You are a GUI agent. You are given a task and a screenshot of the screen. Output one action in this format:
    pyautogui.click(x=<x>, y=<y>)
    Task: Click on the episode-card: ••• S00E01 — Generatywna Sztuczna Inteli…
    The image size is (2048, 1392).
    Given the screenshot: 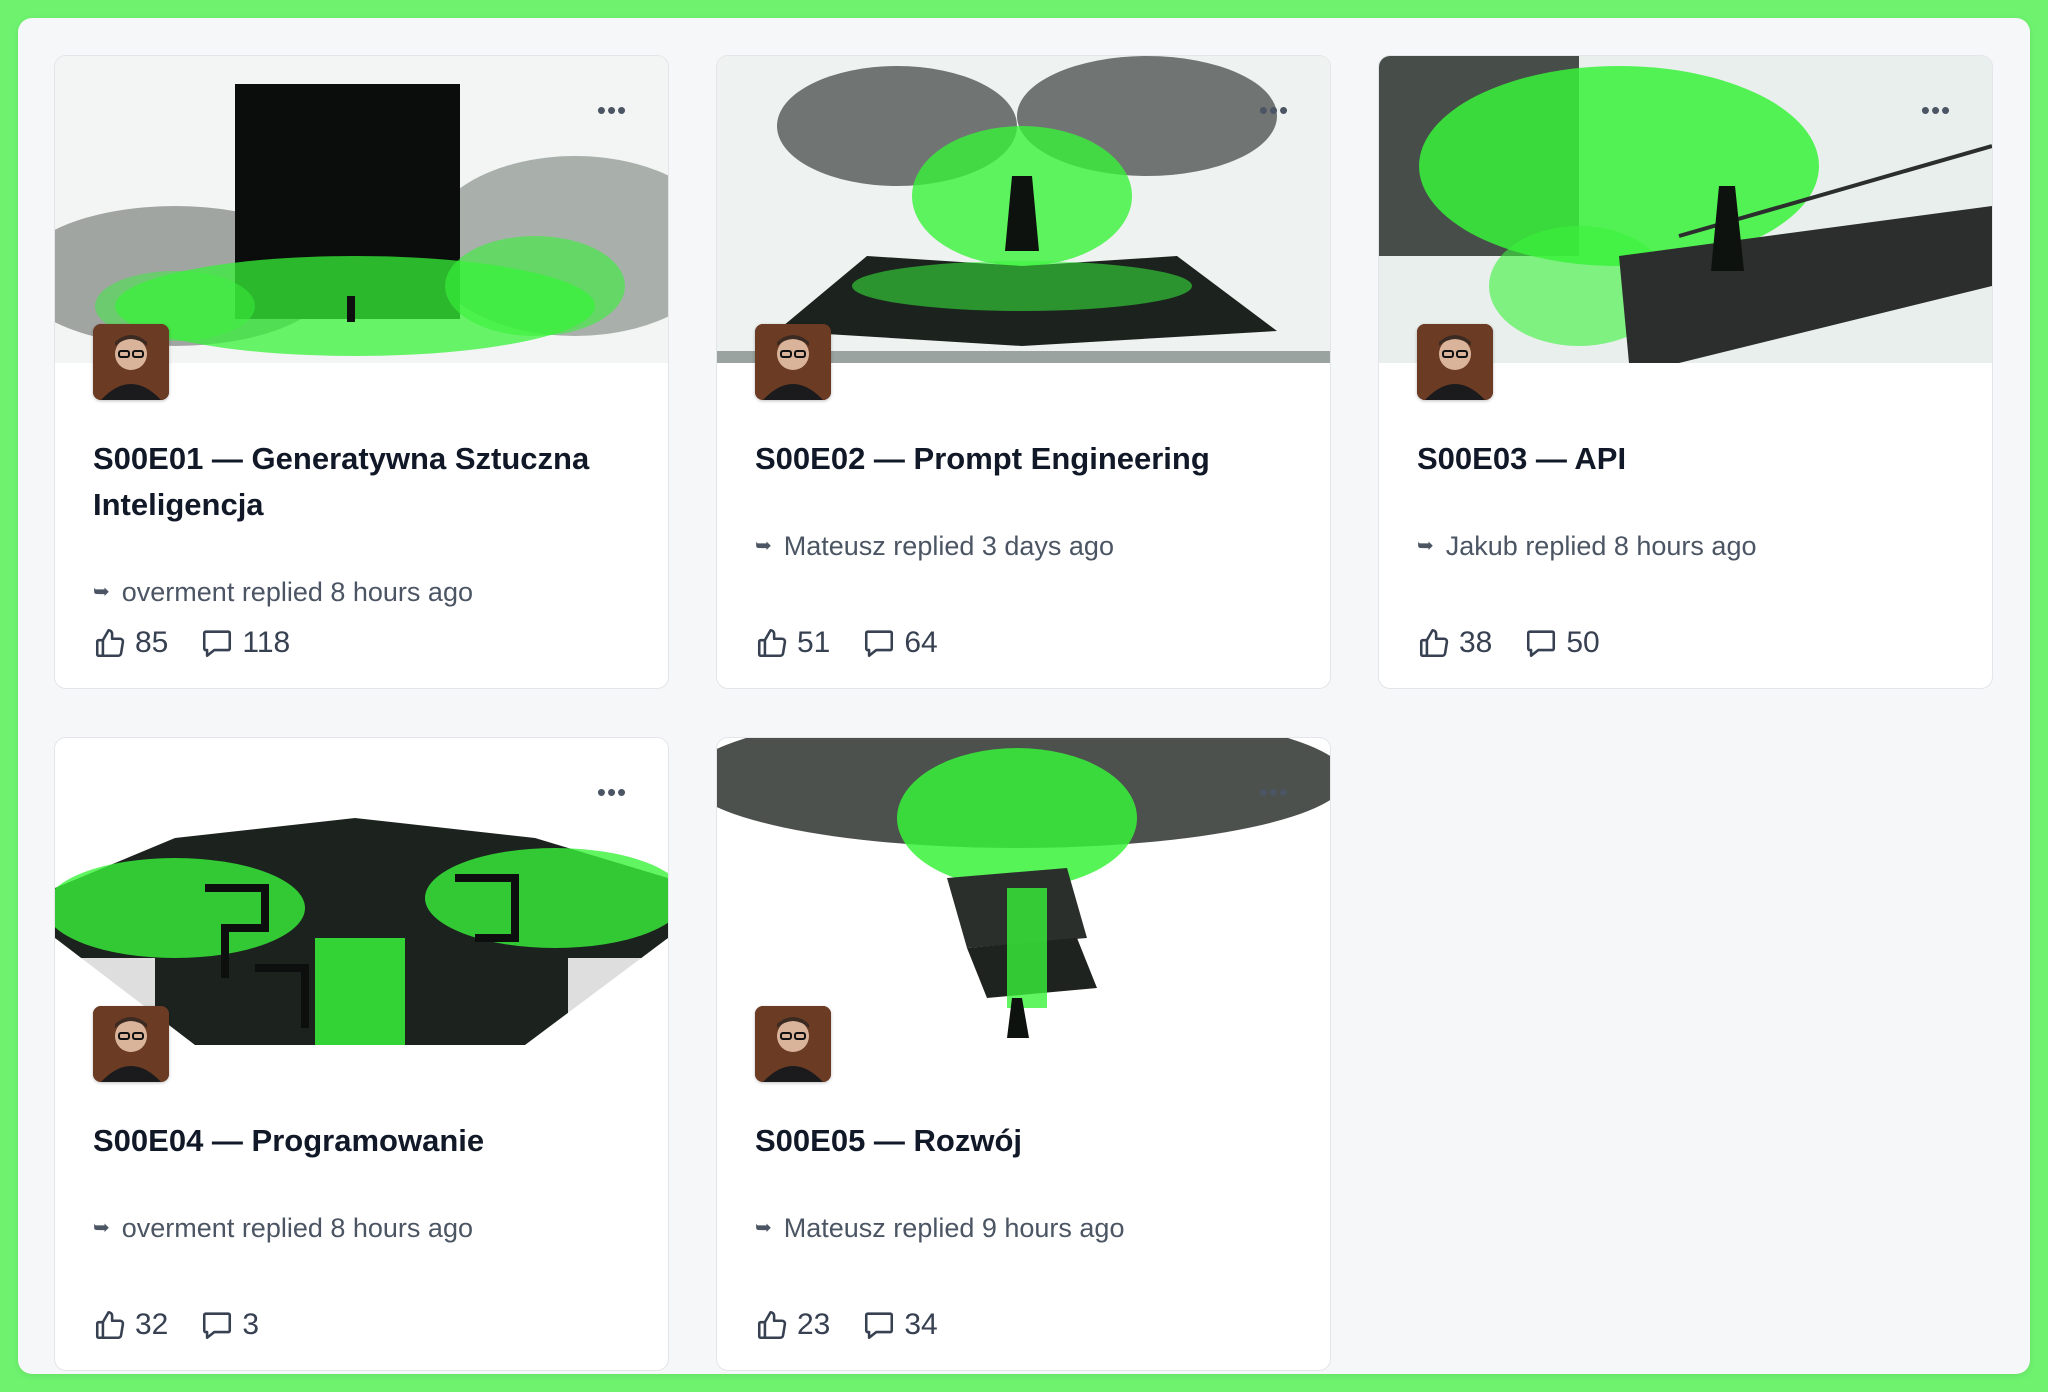 What is the action you would take?
    pyautogui.click(x=361, y=372)
    